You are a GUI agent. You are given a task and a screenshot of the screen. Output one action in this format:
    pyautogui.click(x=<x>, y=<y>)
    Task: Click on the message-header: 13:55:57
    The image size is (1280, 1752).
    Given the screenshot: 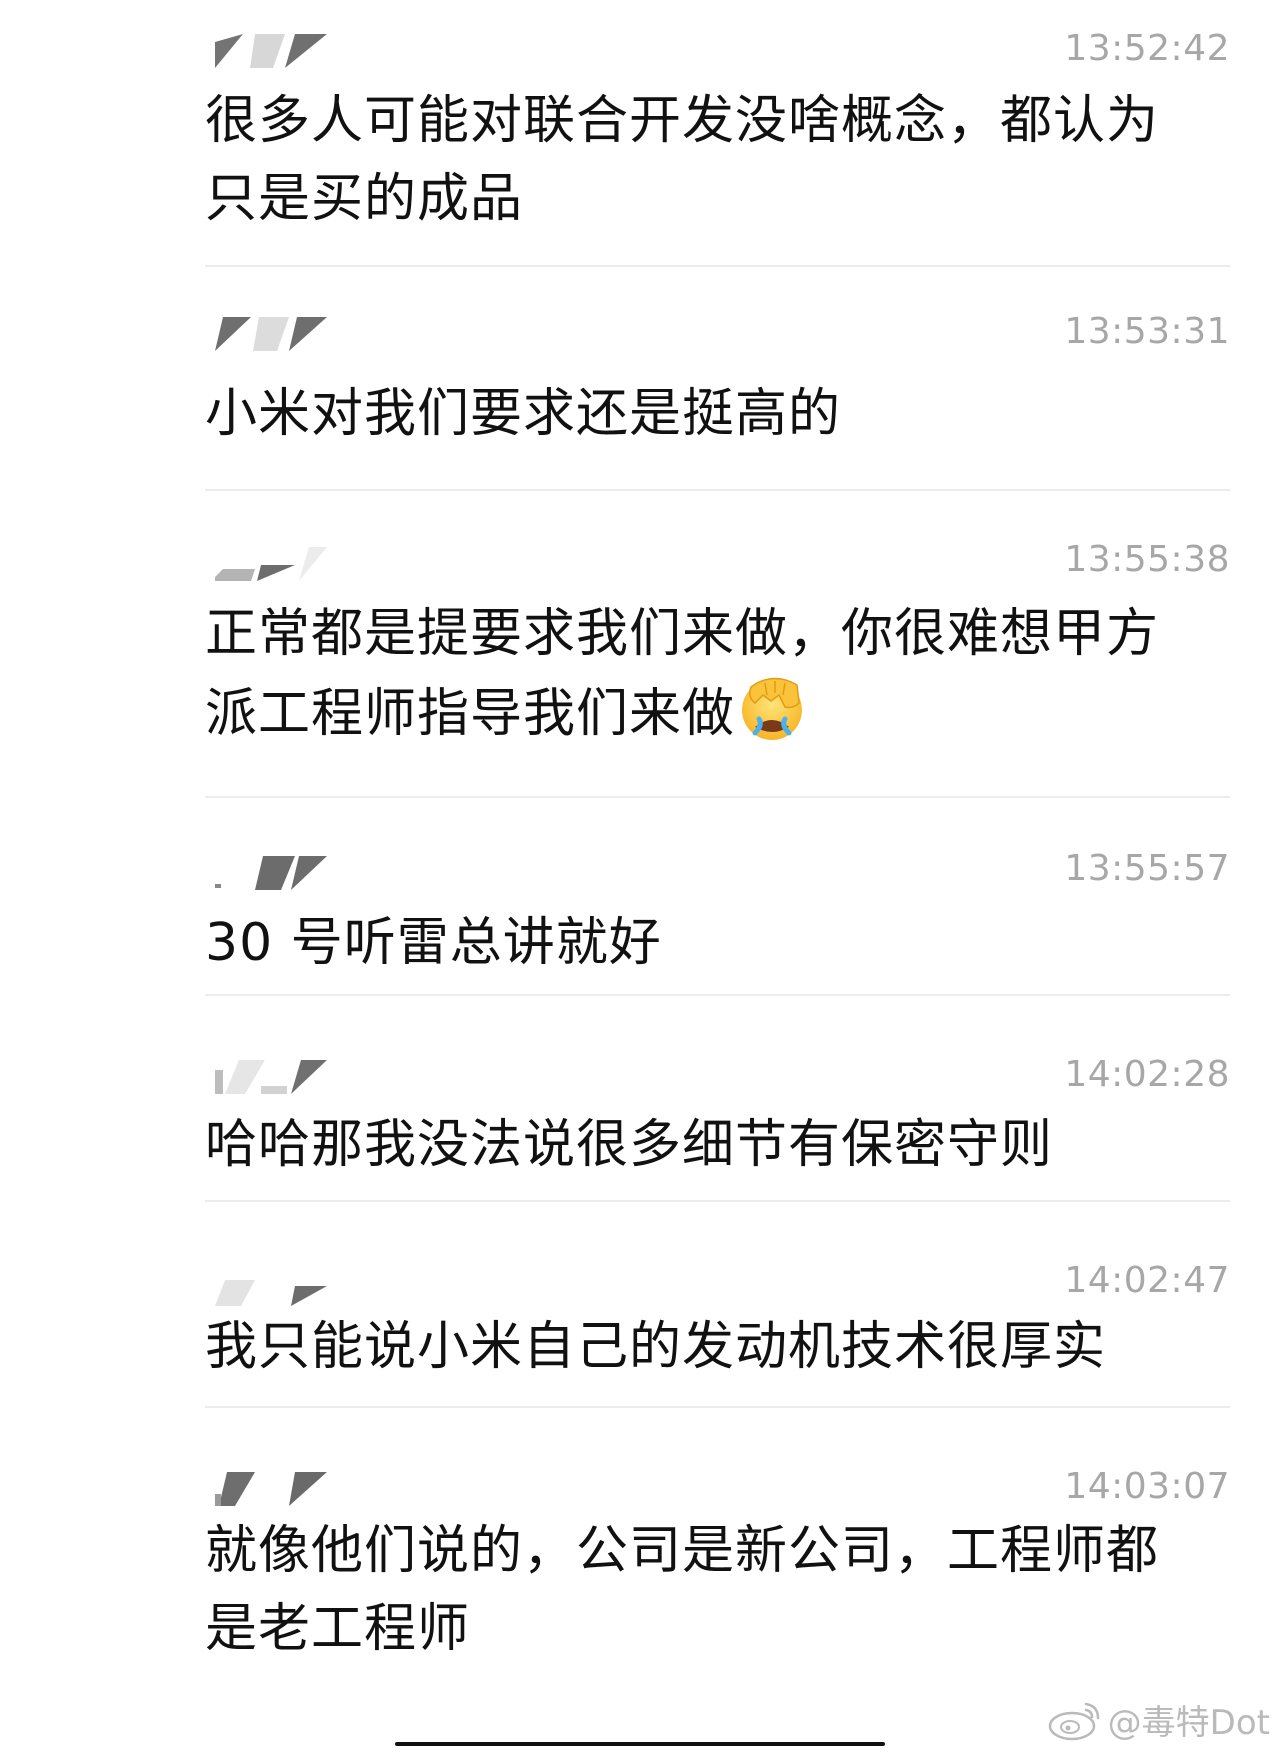 What is the action you would take?
    pyautogui.click(x=717, y=878)
    